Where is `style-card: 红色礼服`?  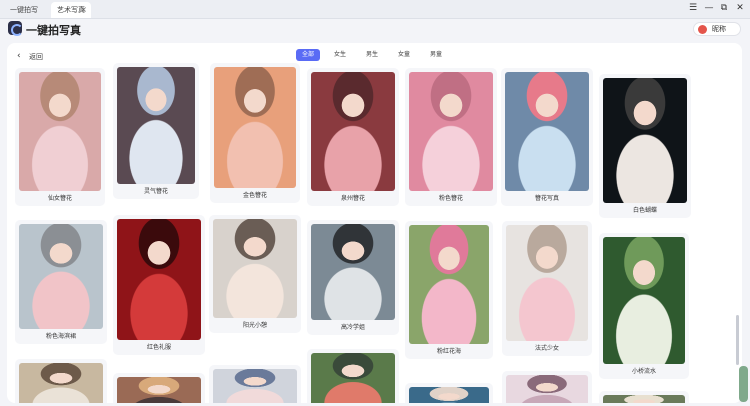
style-card: 红色礼服 is located at coordinates (159, 285).